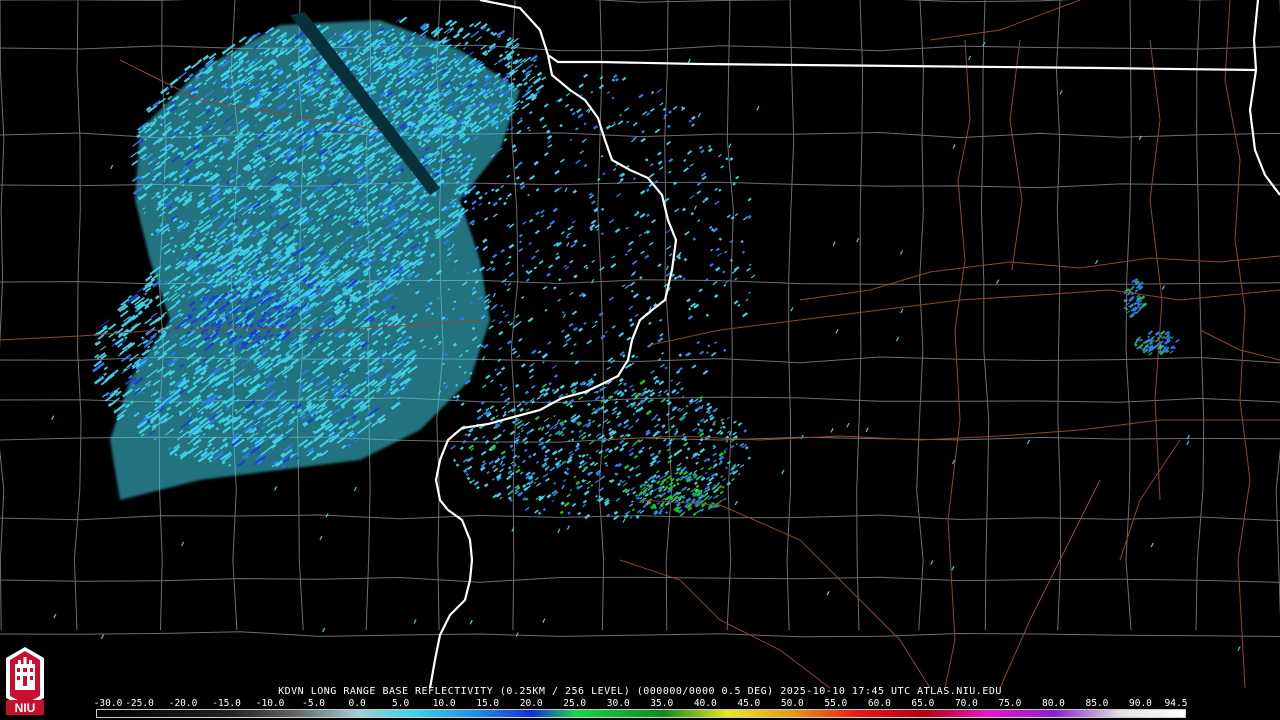  I want to click on colorbar-tick-label: -5.0, so click(314, 703).